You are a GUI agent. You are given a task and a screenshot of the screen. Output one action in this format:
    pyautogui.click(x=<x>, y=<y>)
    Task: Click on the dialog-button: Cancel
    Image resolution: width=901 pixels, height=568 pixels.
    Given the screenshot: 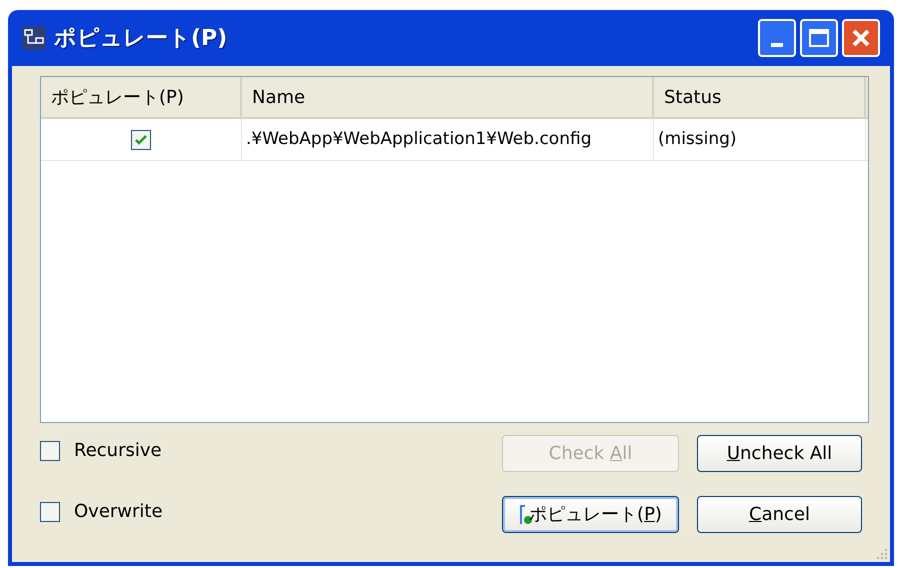 What is the action you would take?
    pyautogui.click(x=779, y=514)
    